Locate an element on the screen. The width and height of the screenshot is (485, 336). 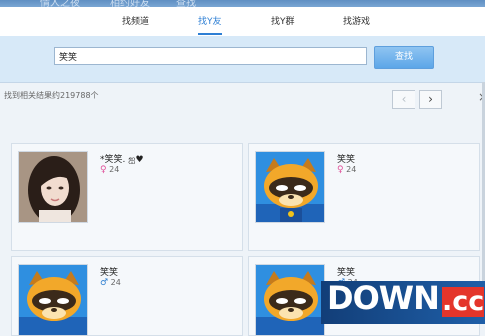
tab-bar: 找频道 找Y友 找Y群 找游戏 is located at coordinates (242, 22).